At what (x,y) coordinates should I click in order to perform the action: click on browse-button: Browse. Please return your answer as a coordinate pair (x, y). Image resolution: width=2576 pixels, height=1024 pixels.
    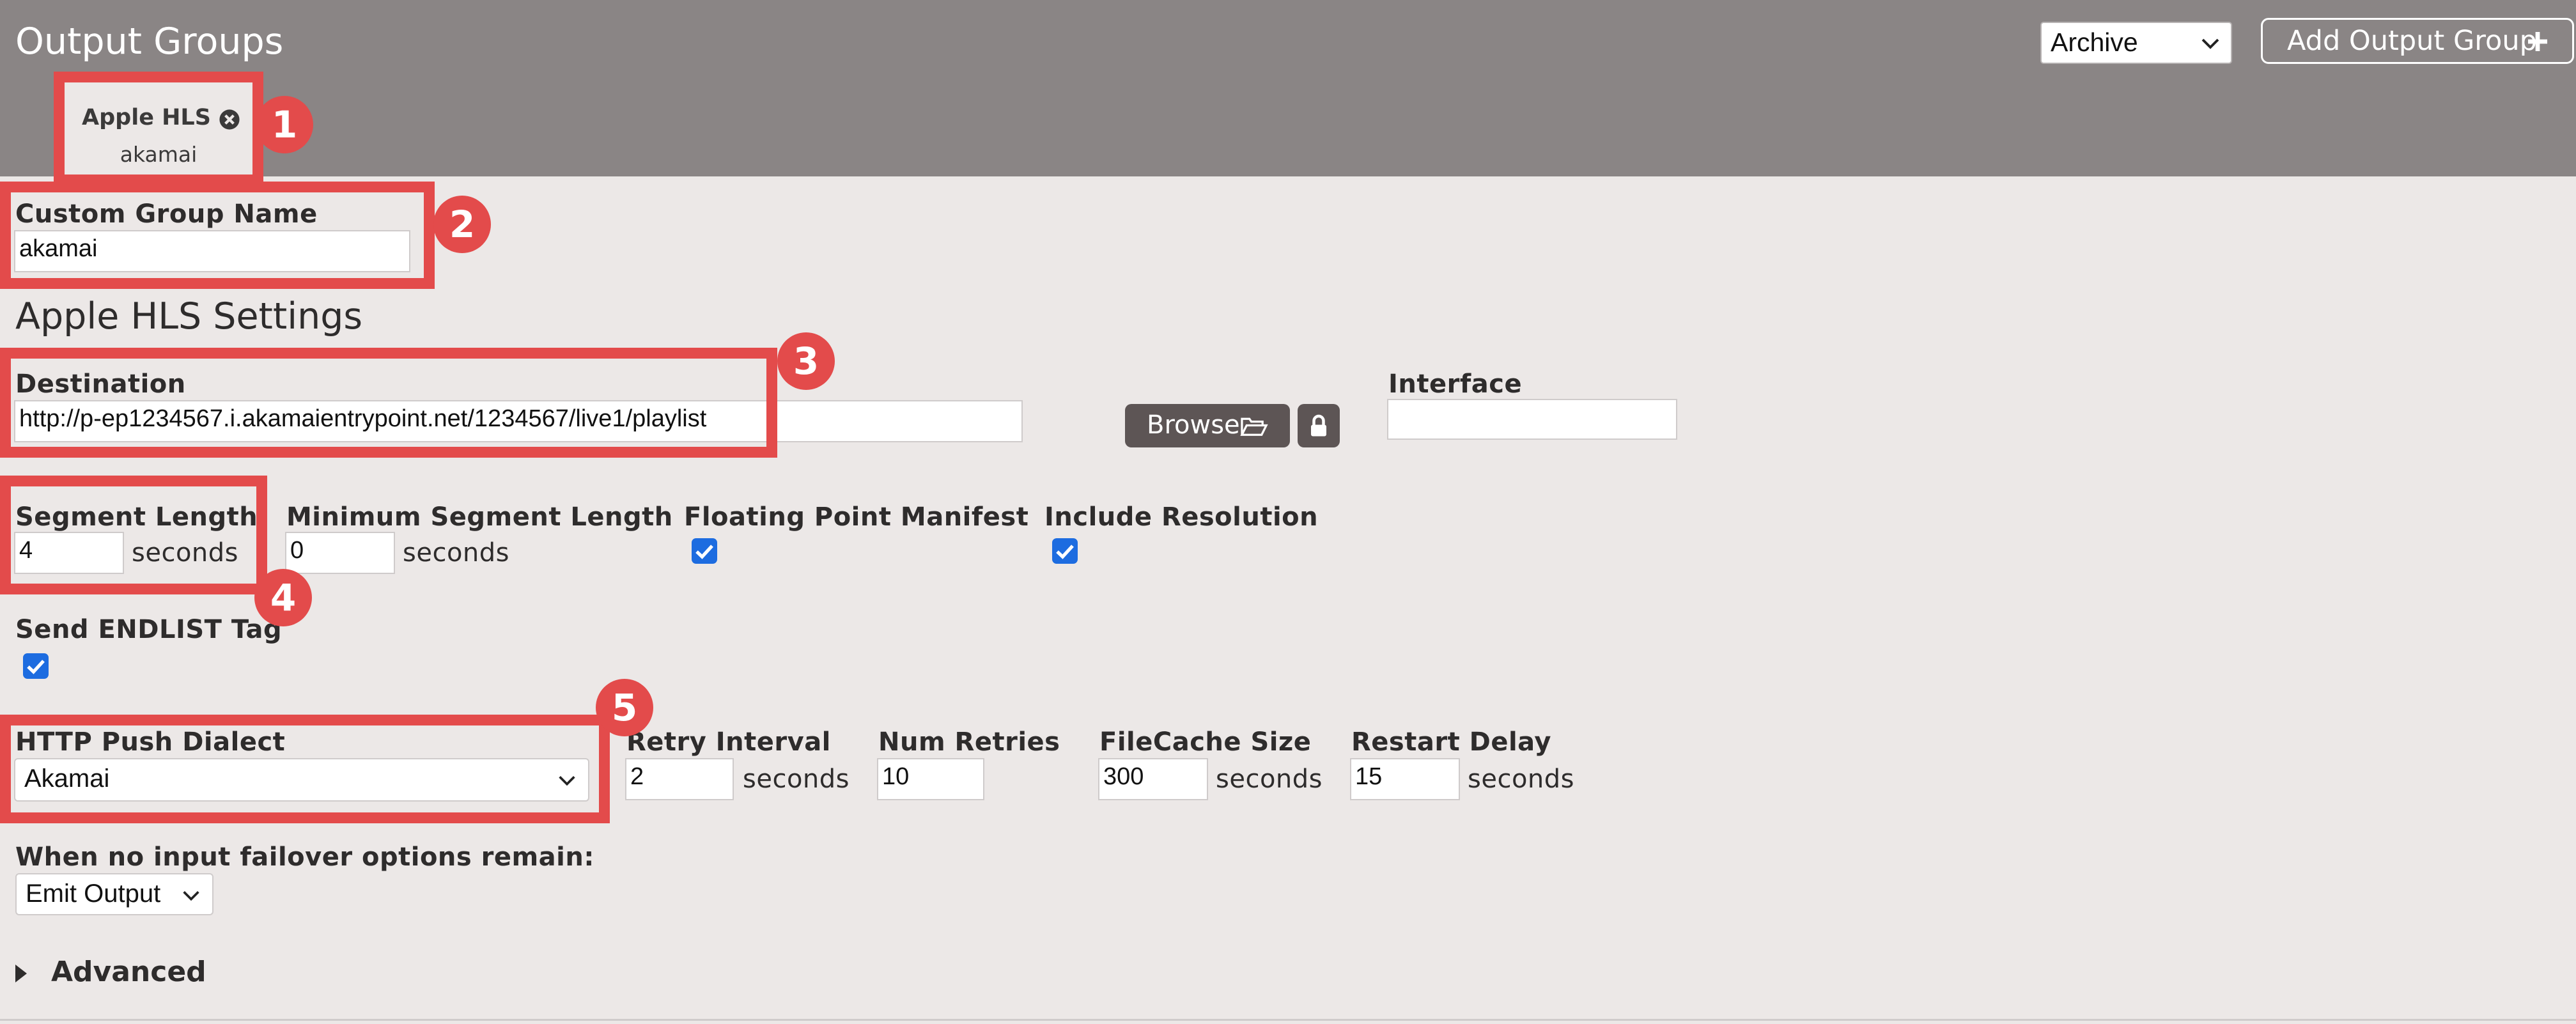
    Looking at the image, I should click on (1207, 425).